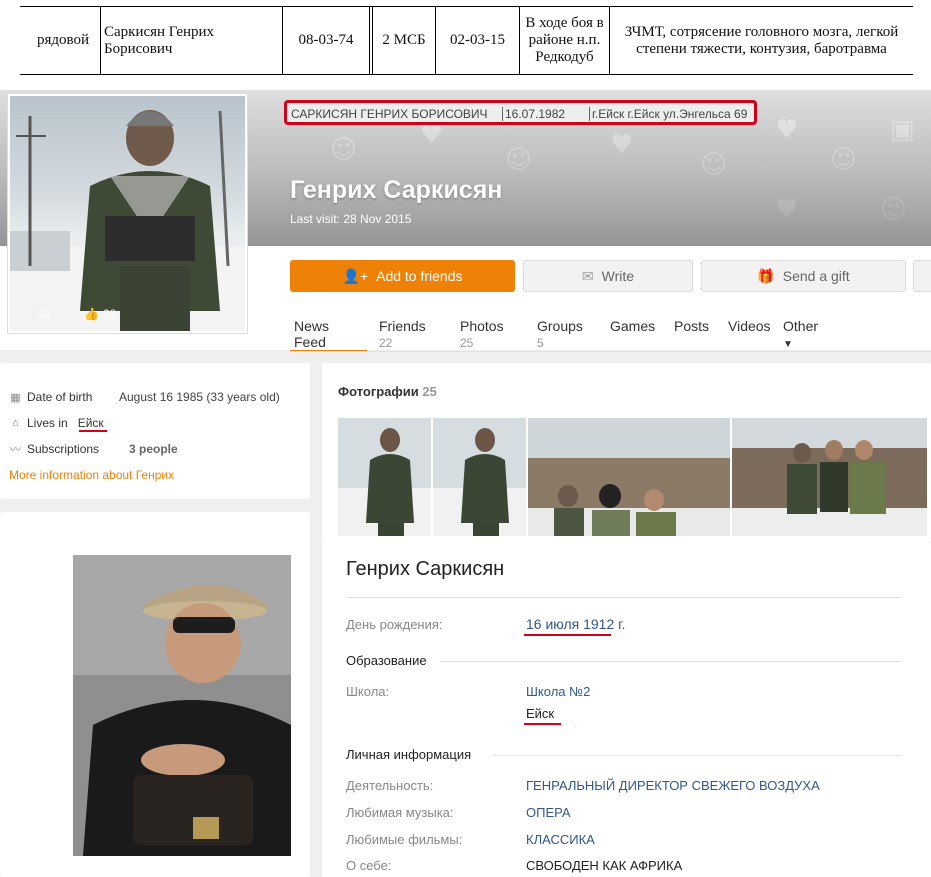 The image size is (931, 877). I want to click on record-date: 02-03-15, so click(477, 40).